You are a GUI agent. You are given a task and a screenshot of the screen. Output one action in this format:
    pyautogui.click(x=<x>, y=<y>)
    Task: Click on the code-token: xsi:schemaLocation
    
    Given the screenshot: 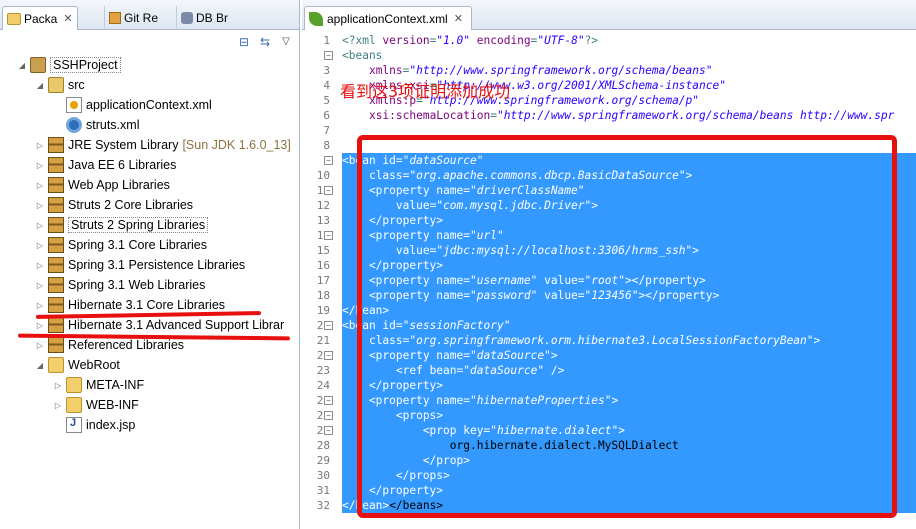 What is the action you would take?
    pyautogui.click(x=429, y=115)
    